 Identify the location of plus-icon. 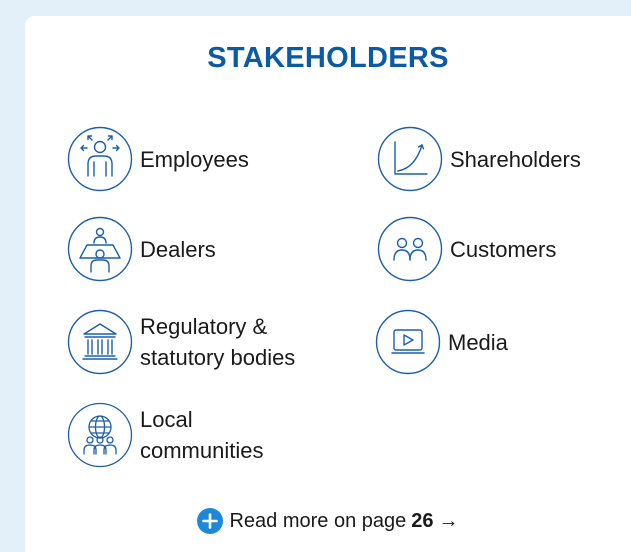
(210, 521).